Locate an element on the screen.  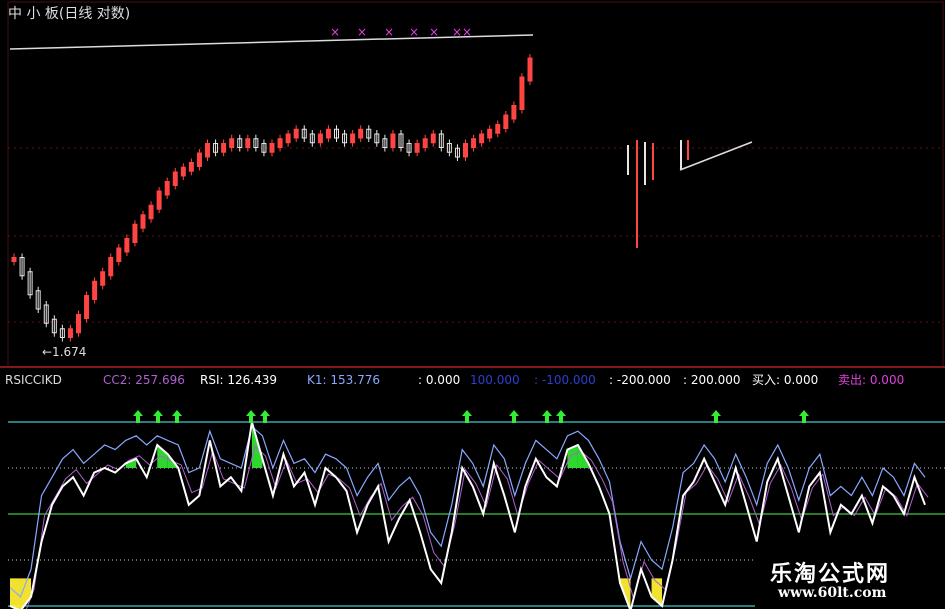
indicator-item: : 0.000 is located at coordinates (439, 380).